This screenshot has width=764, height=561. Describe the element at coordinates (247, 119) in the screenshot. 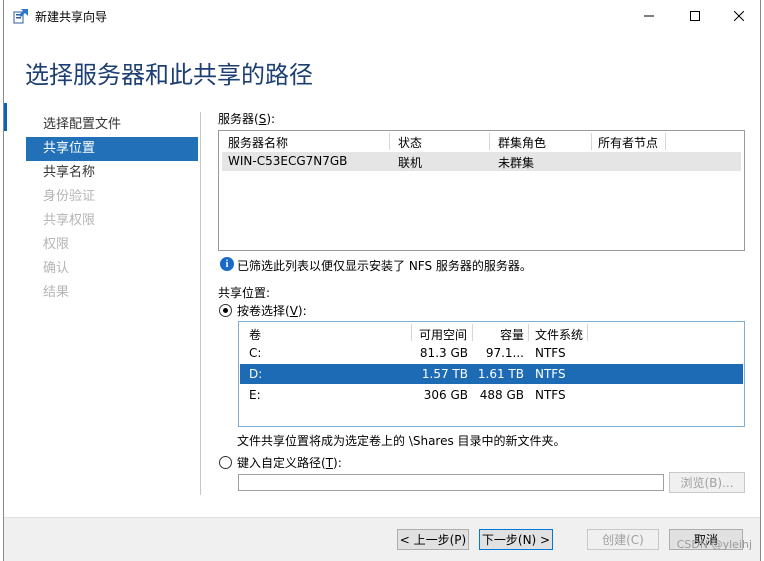

I see `servers-label: 服务器(S):` at that location.